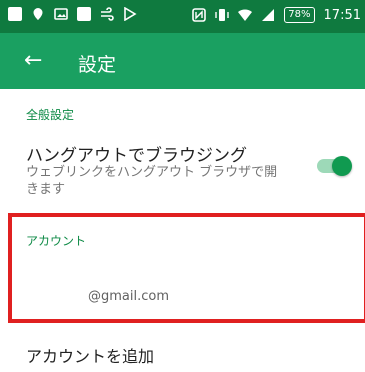 The height and width of the screenshot is (372, 365). Describe the element at coordinates (84, 14) in the screenshot. I see `square-icon` at that location.